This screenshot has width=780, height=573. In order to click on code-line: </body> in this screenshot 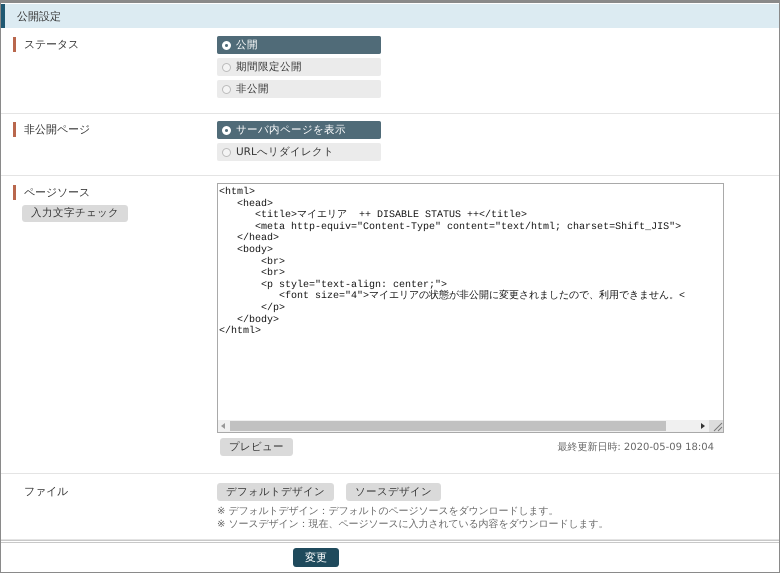, I will do `click(258, 320)`.